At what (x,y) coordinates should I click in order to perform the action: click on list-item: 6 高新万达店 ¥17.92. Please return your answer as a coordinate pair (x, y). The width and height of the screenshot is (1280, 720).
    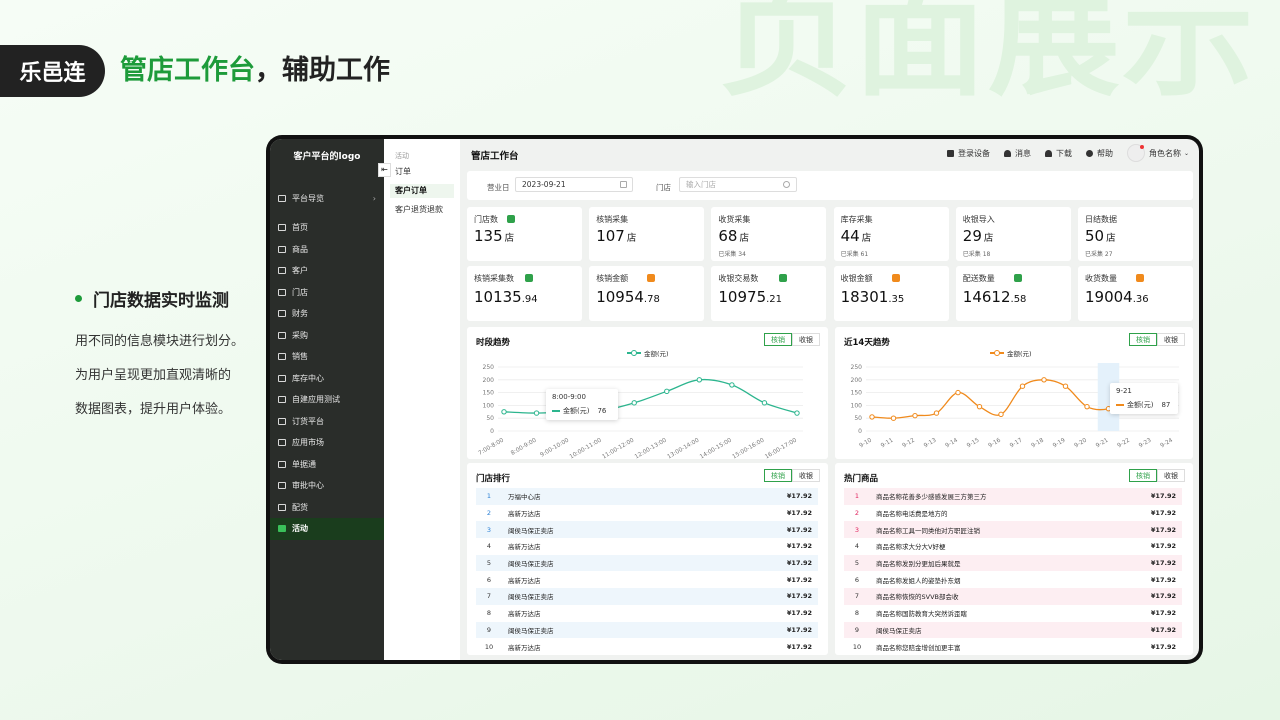
    Looking at the image, I should click on (647, 579).